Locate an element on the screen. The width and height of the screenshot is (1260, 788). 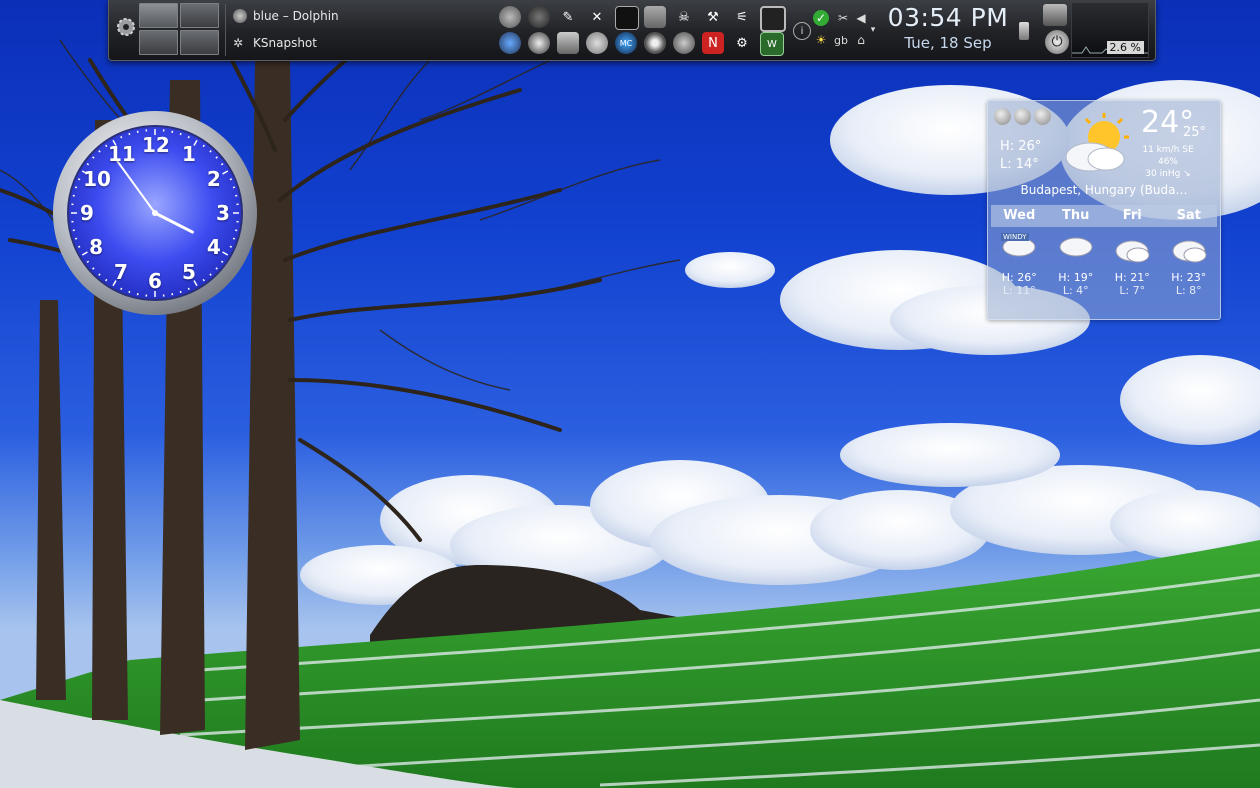
analog-clock-widget: 12 1 2 3 4 5 6 7 8 9 10 11 is located at coordinates (155, 213).